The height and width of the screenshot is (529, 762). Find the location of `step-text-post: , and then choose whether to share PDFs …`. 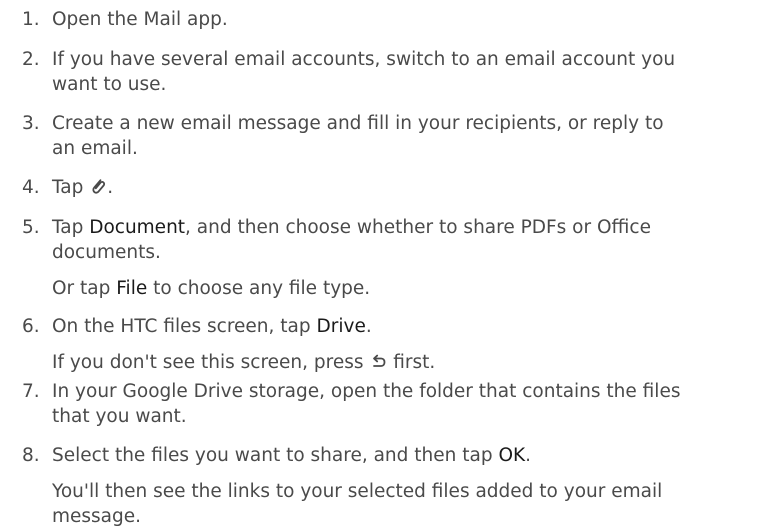

step-text-post: , and then choose whether to share PDFs … is located at coordinates (418, 227).